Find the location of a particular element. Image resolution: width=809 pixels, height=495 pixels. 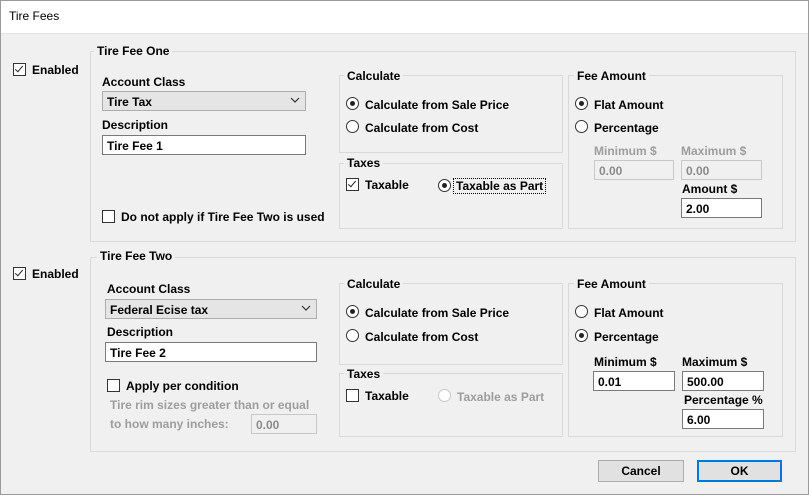

fee-one-minimum-label: Minimum $ is located at coordinates (625, 151).